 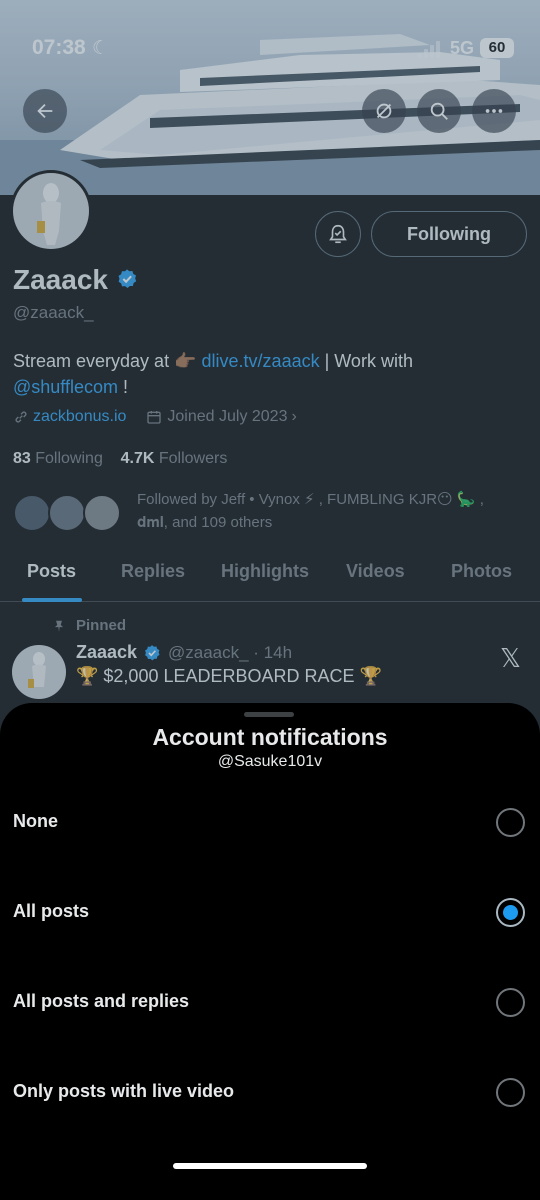 I want to click on option-label: All posts and replies, so click(x=101, y=1001).